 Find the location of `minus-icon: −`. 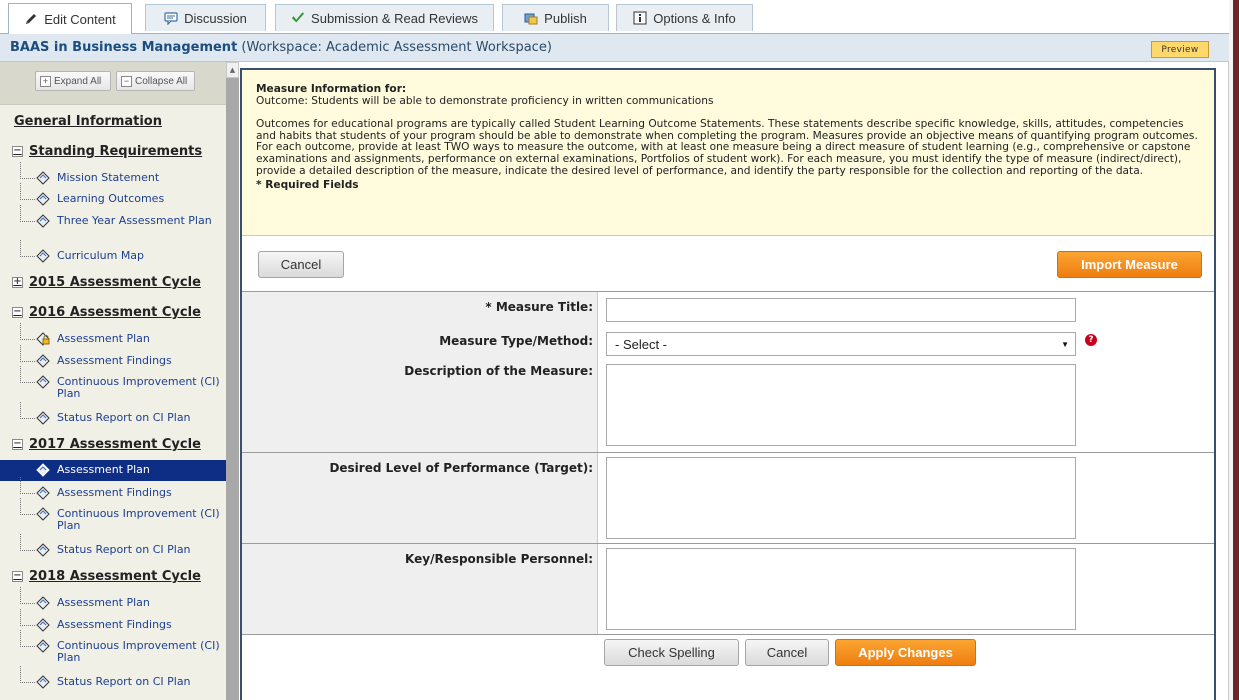

minus-icon: − is located at coordinates (126, 81).